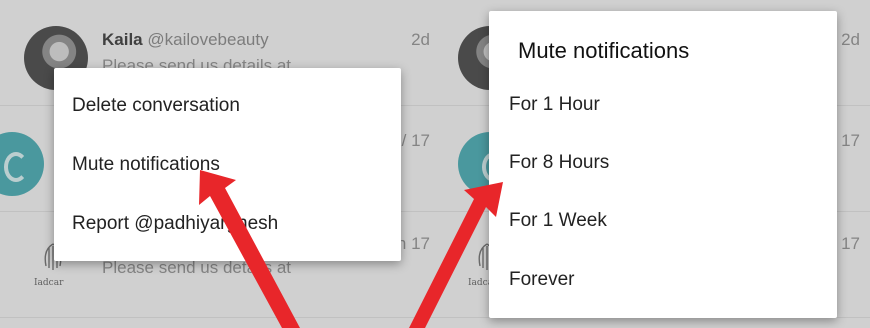 This screenshot has height=328, width=870. Describe the element at coordinates (541, 280) in the screenshot. I see `mute-option-forever: Forever` at that location.